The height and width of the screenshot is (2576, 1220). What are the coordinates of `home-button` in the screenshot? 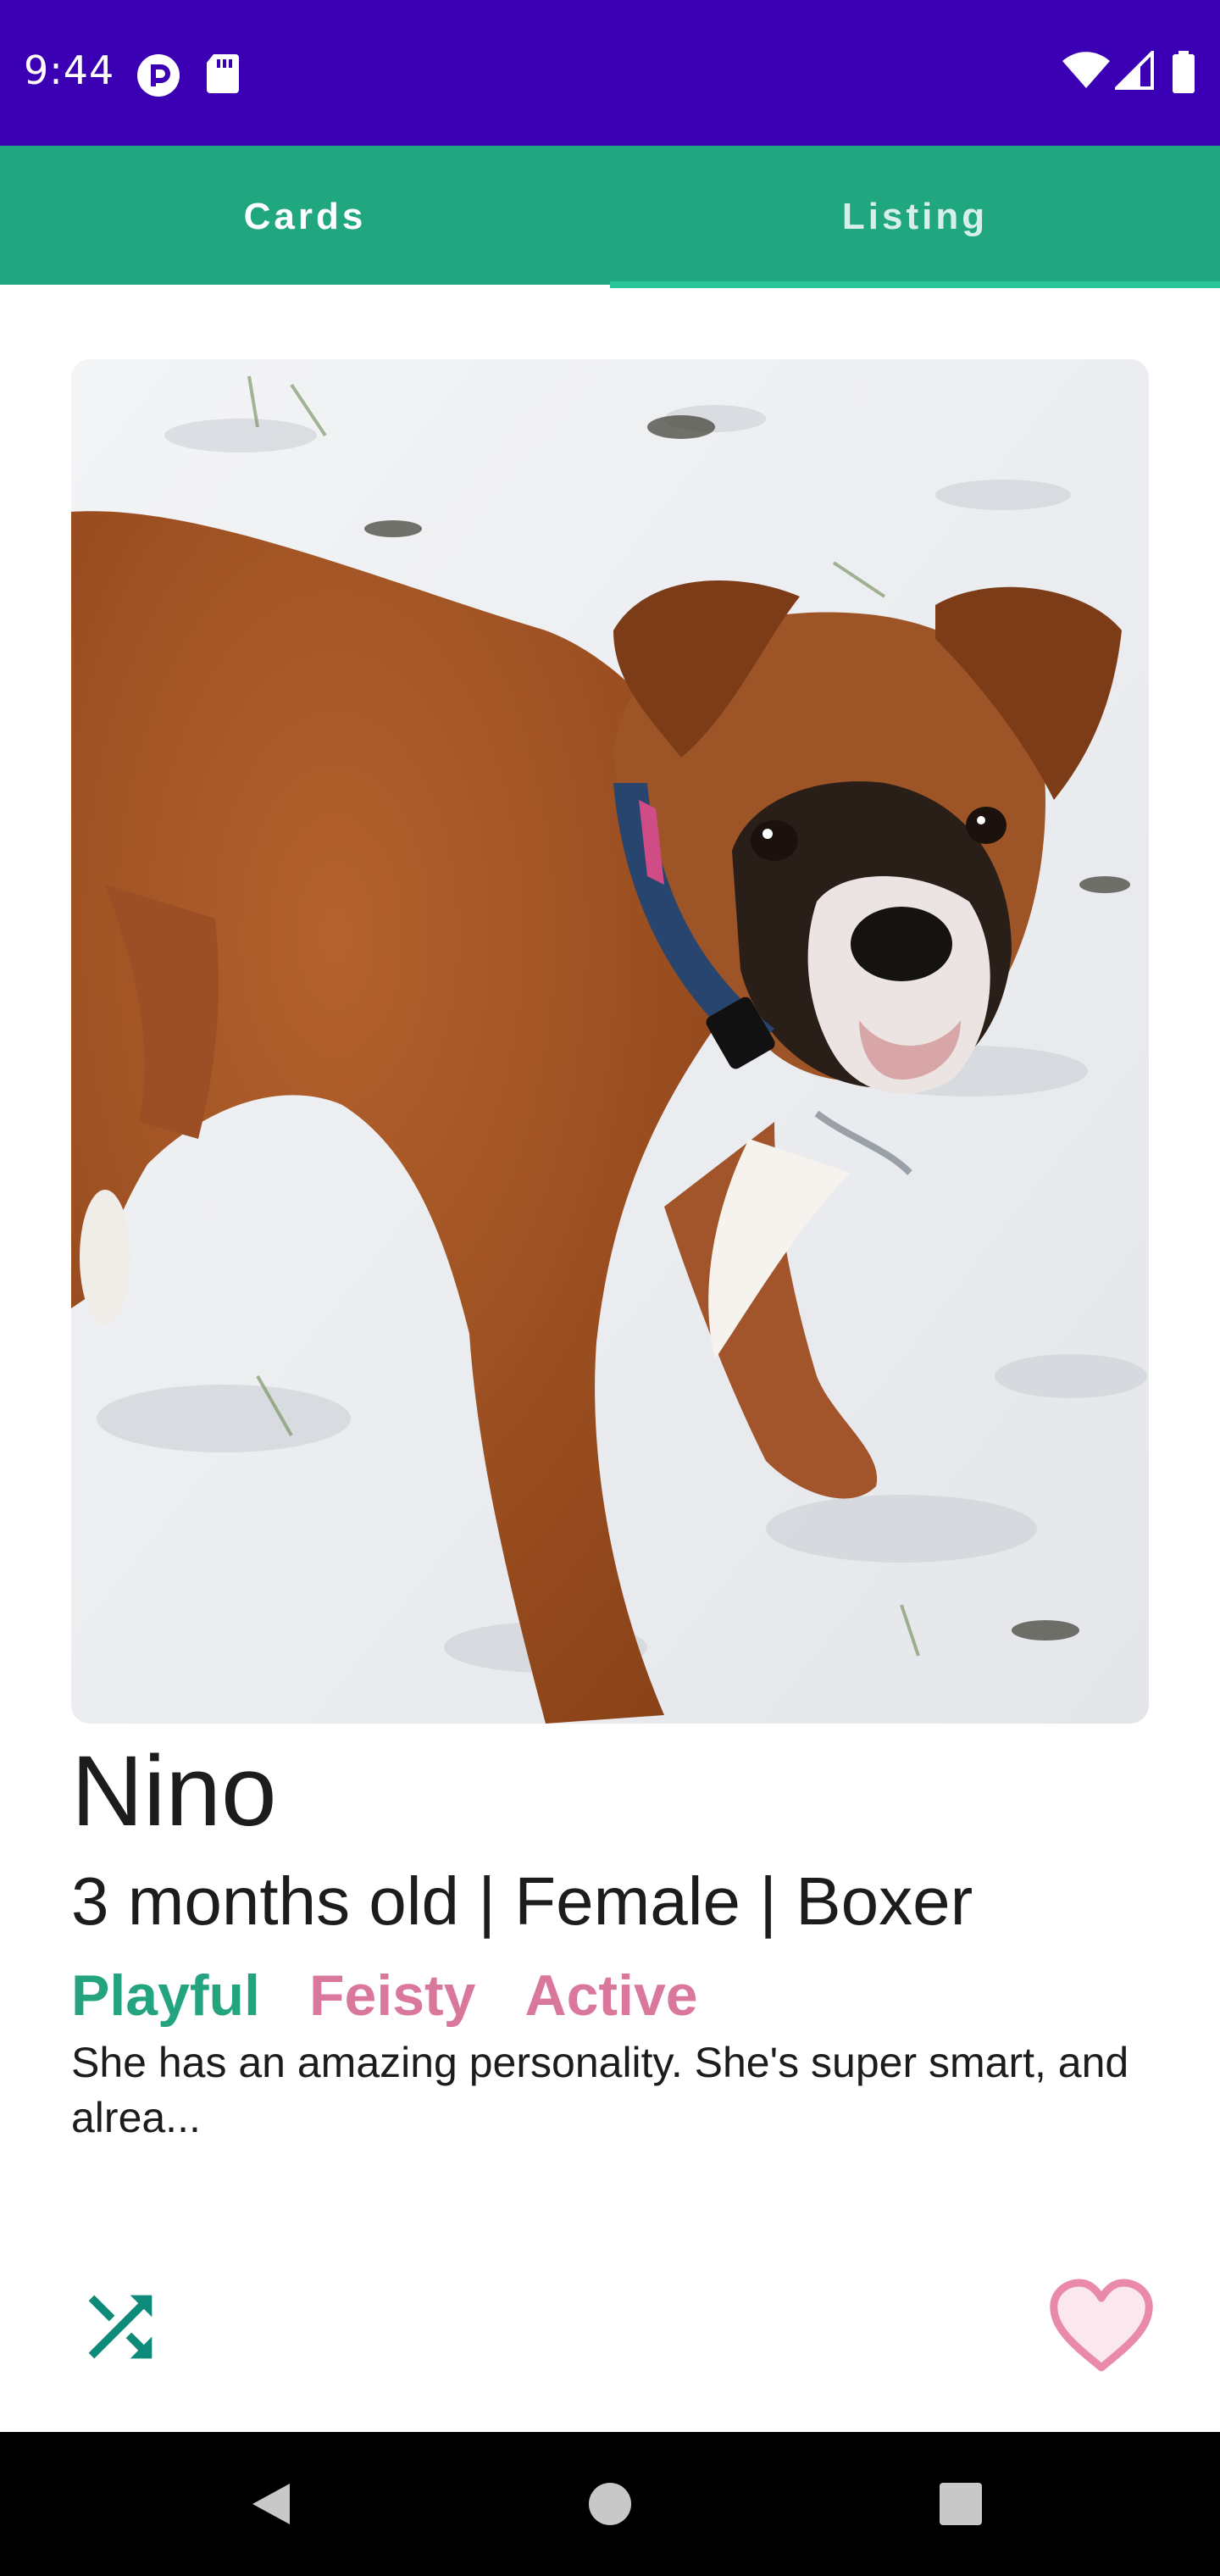 It's located at (610, 2504).